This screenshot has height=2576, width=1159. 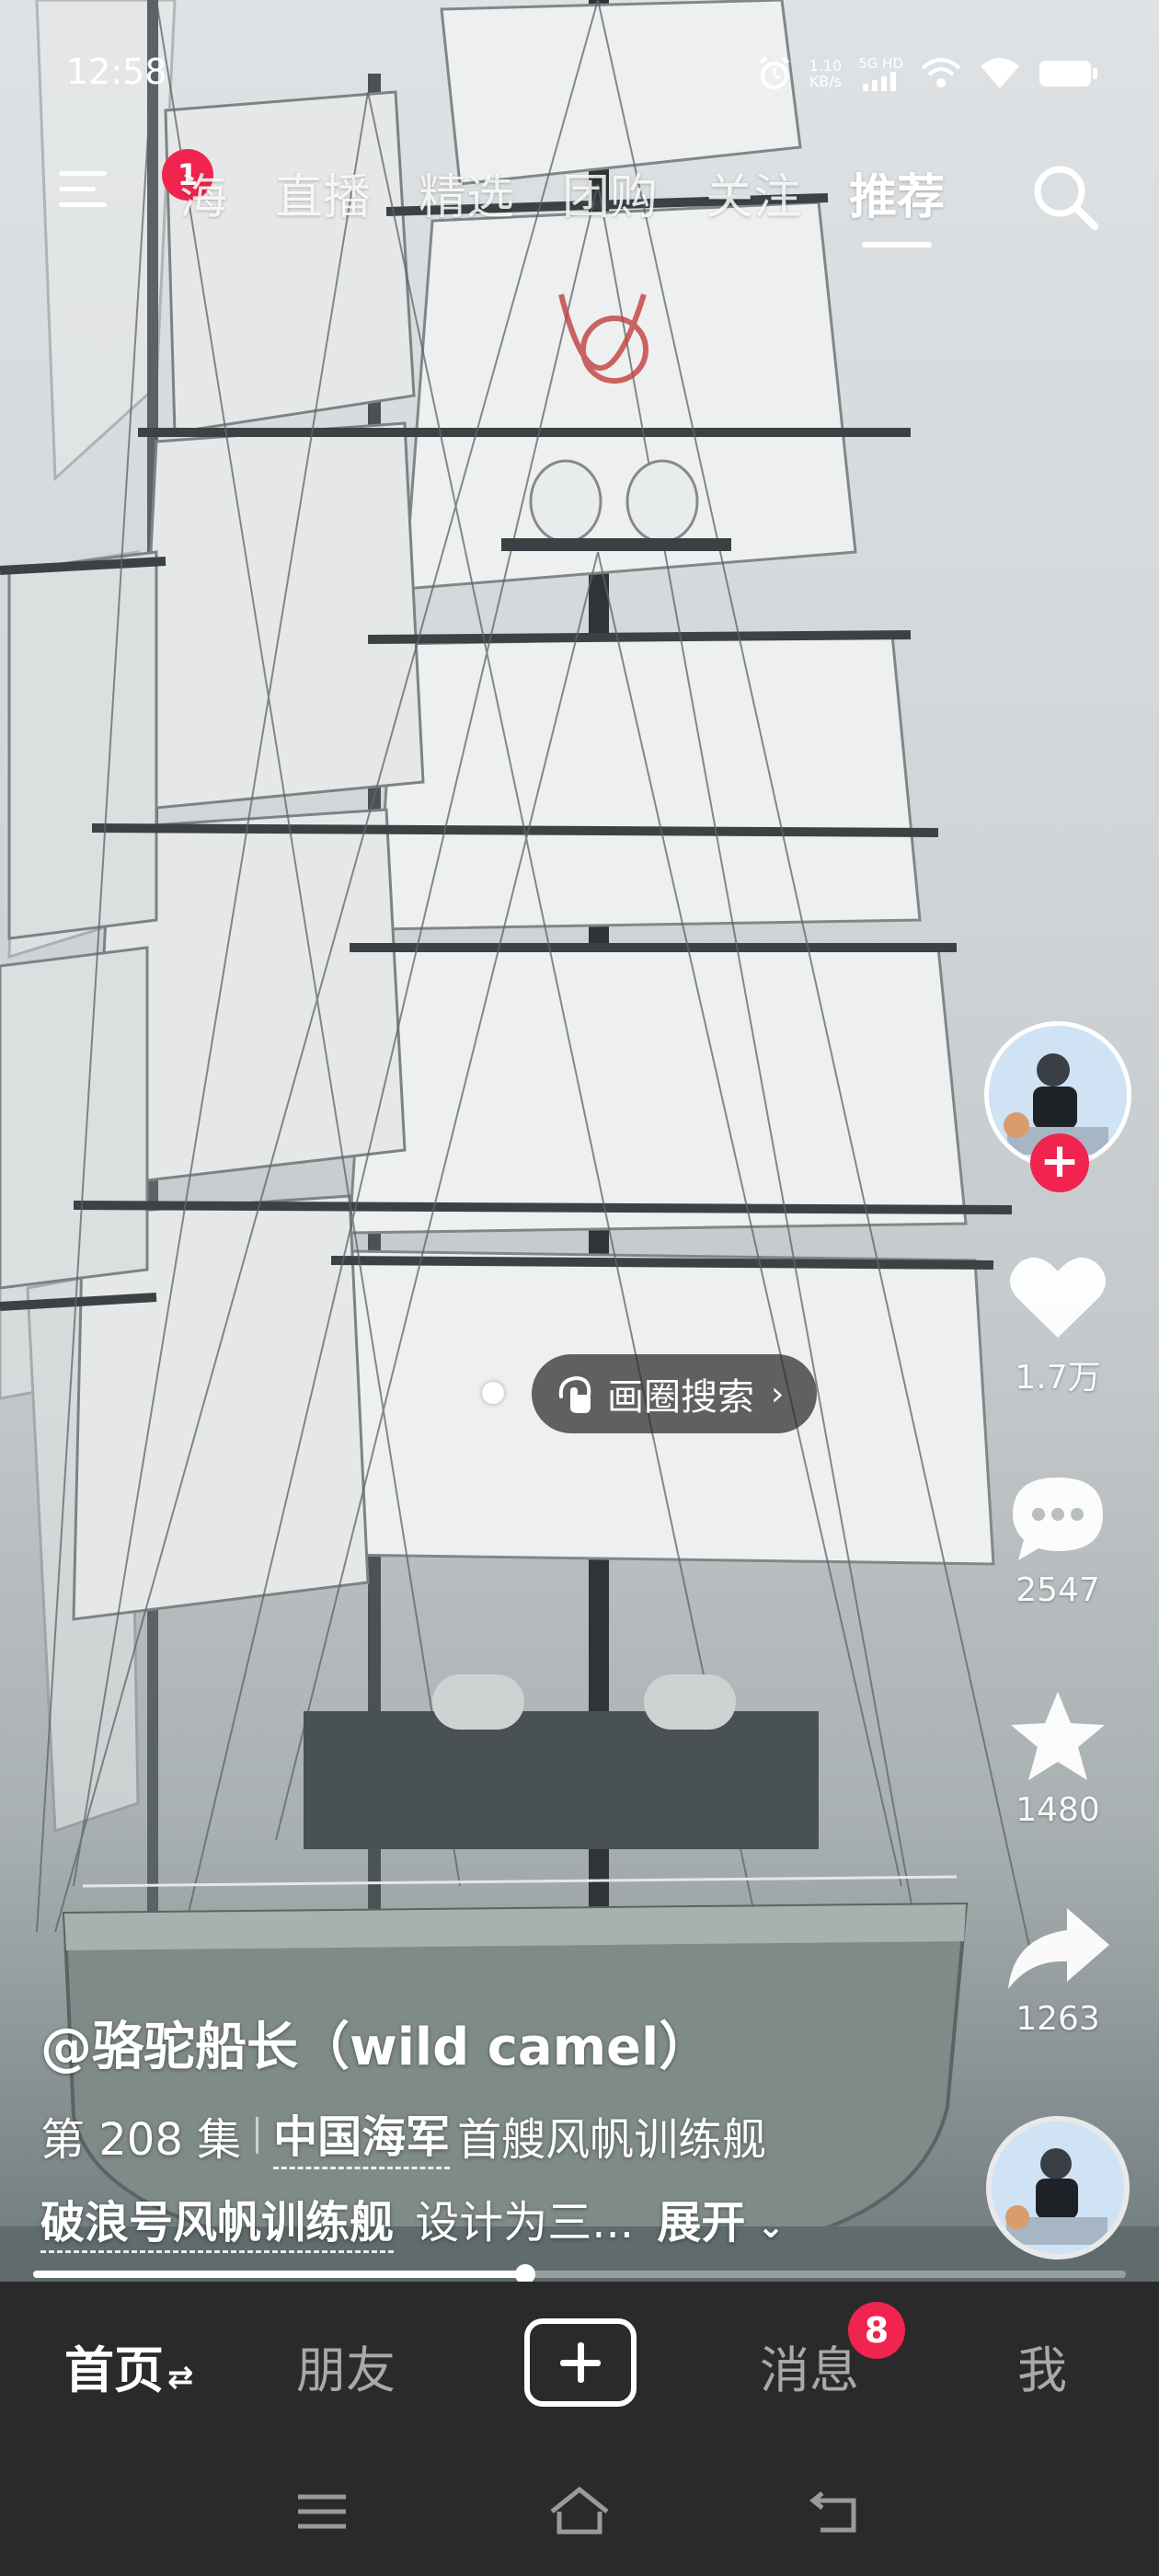 I want to click on favorite-button: 1480, so click(x=1058, y=1758).